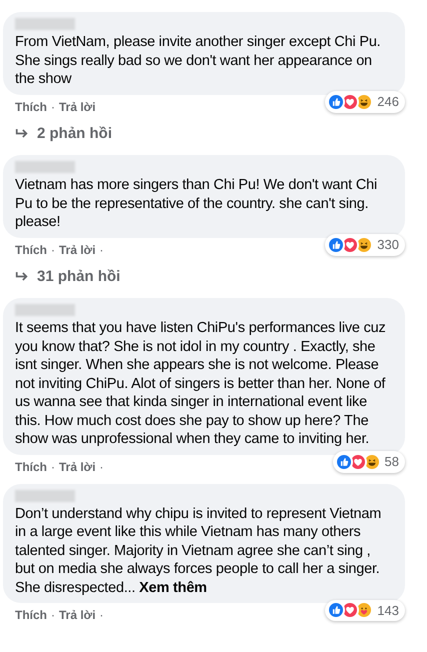  I want to click on view-replies-link: 2 phản hồi, so click(215, 131).